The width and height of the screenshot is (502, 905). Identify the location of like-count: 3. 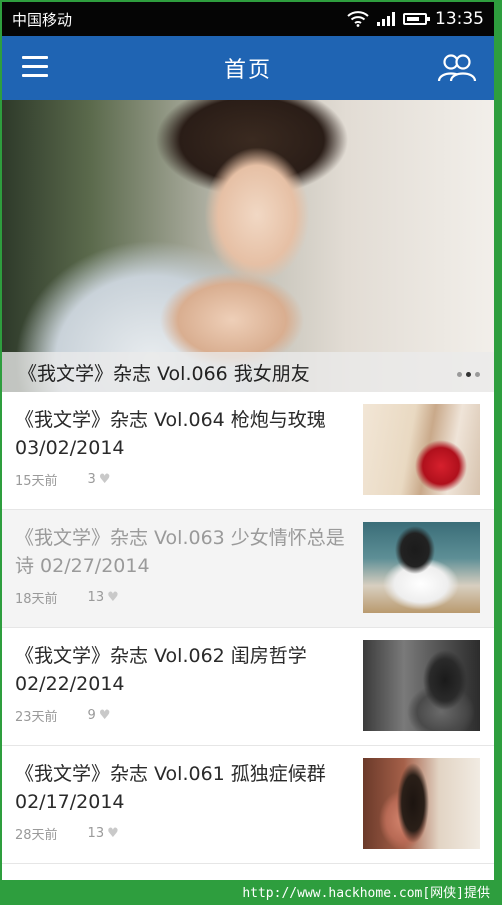
(91, 479).